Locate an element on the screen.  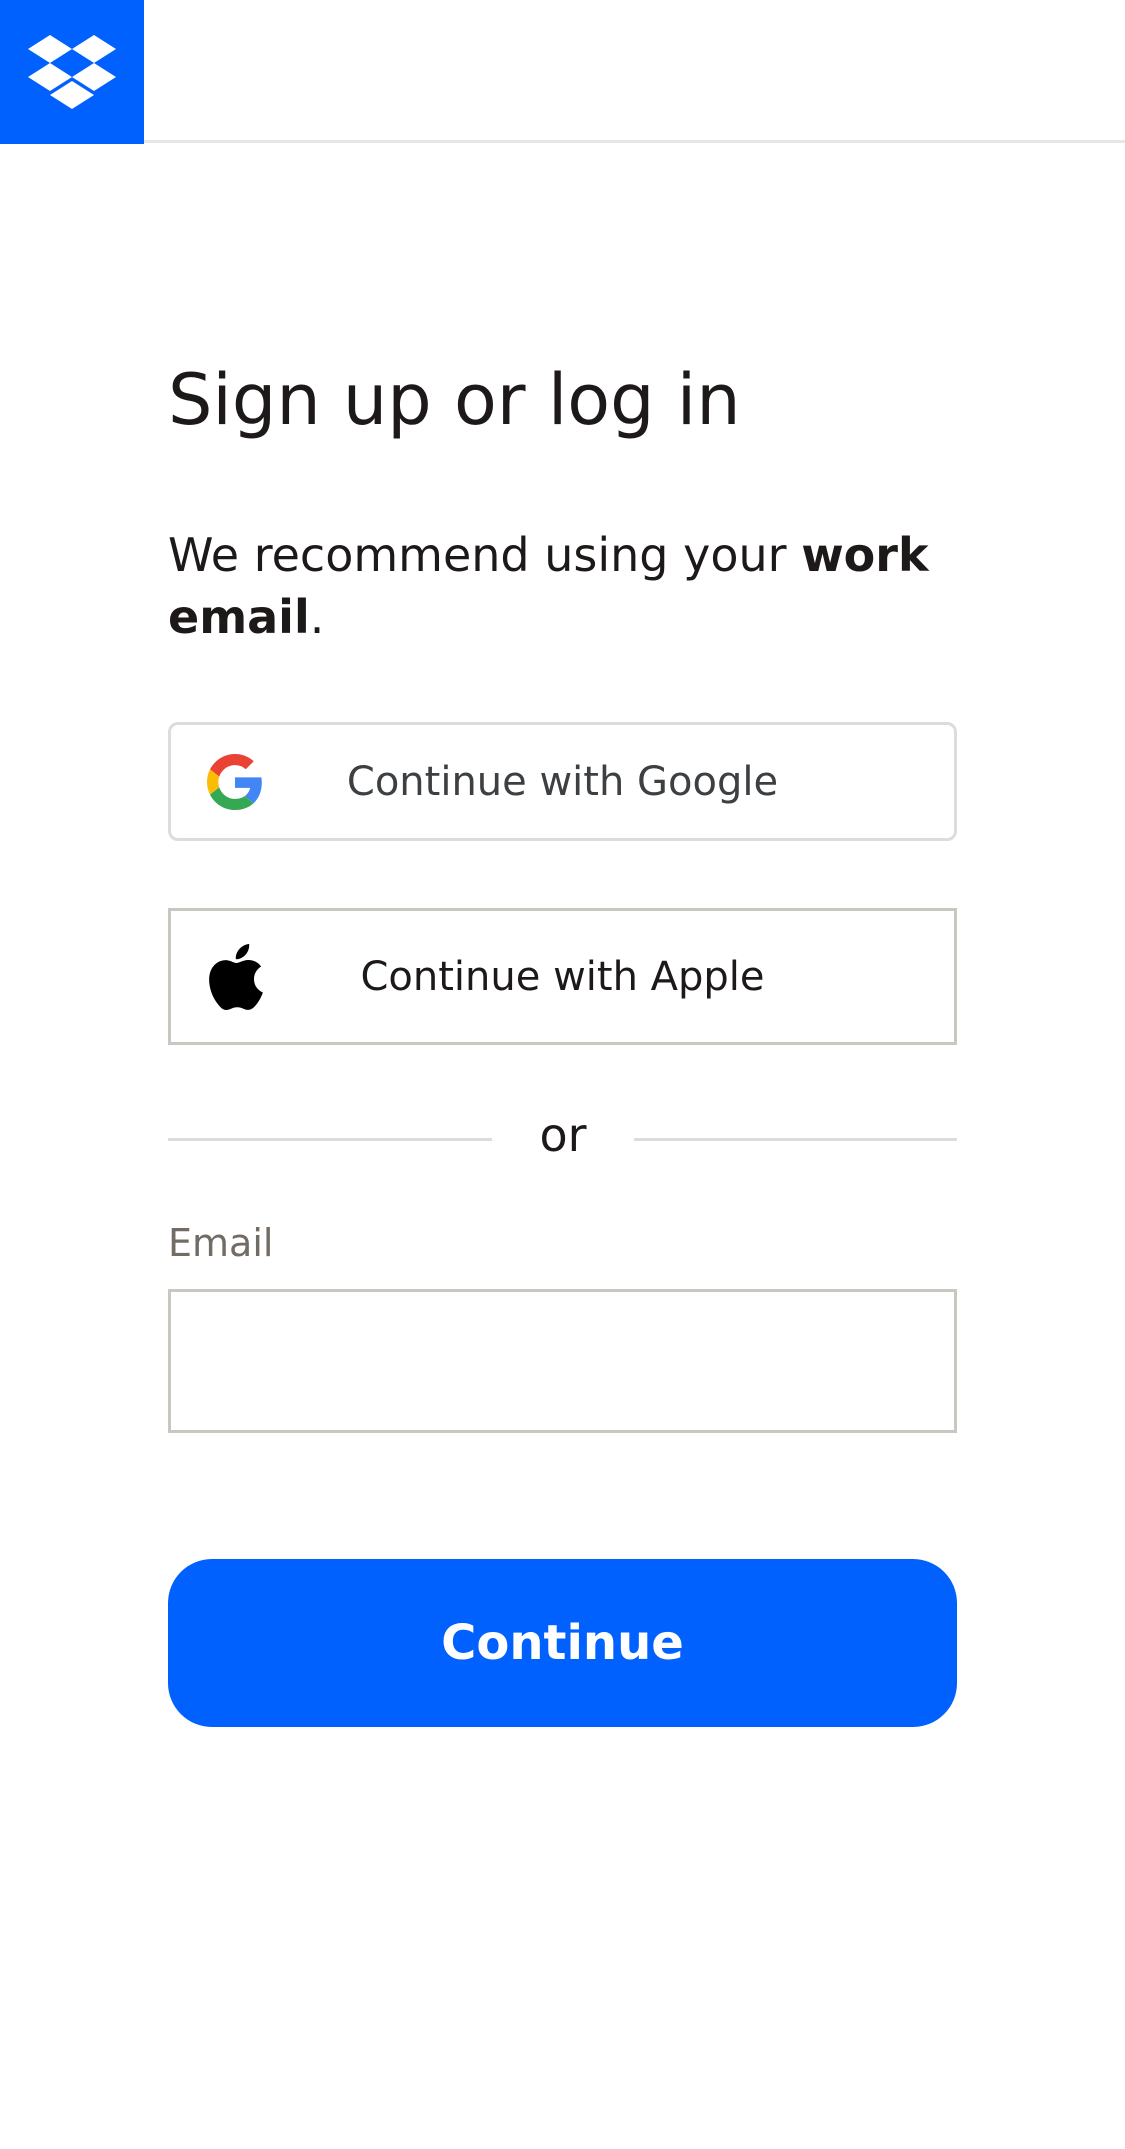
google-button-label: Continue with Google is located at coordinates (562, 781).